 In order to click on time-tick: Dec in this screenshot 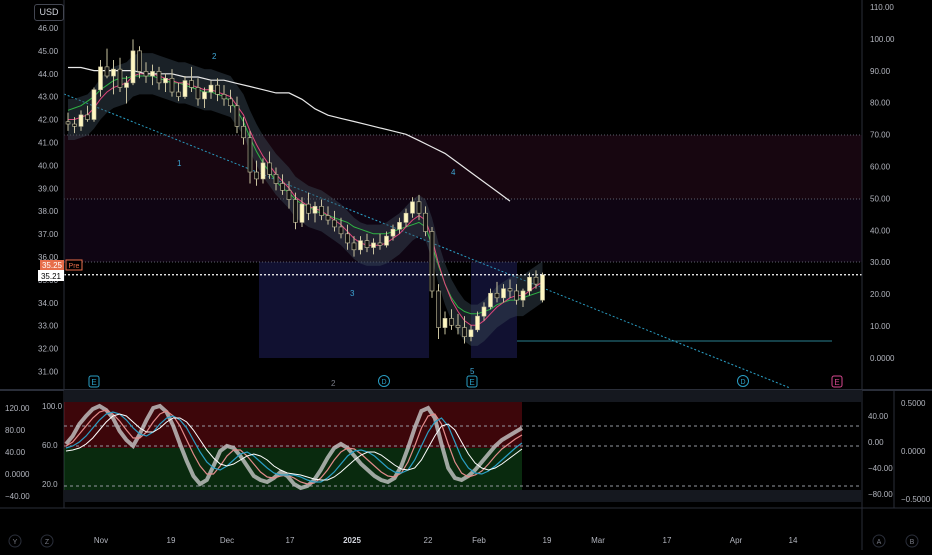, I will do `click(227, 540)`.